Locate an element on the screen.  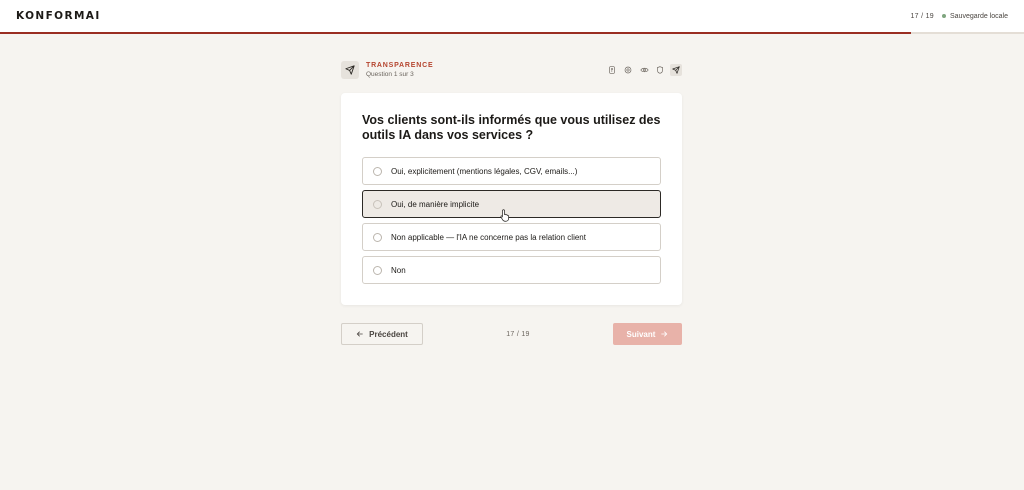
answer-label: Oui, de manière implicite is located at coordinates (435, 204).